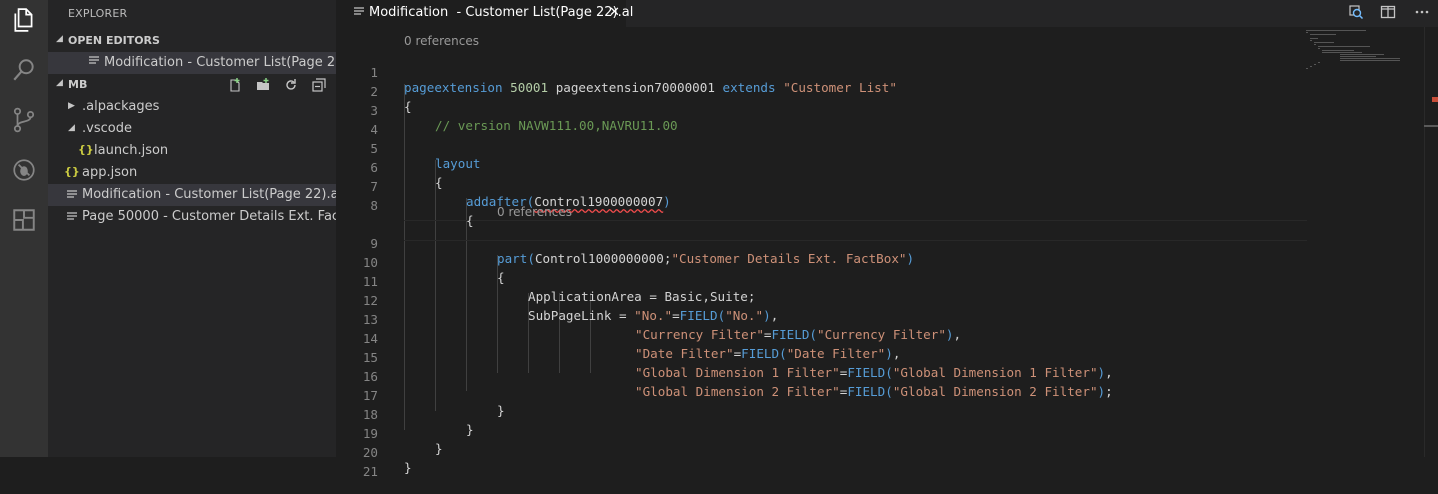  What do you see at coordinates (71, 106) in the screenshot?
I see `chevron-right-icon: ▶` at bounding box center [71, 106].